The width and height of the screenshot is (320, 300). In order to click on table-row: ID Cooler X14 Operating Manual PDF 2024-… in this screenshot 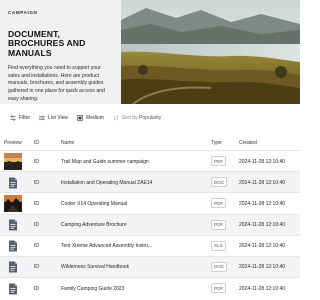, I will do `click(150, 202)`.